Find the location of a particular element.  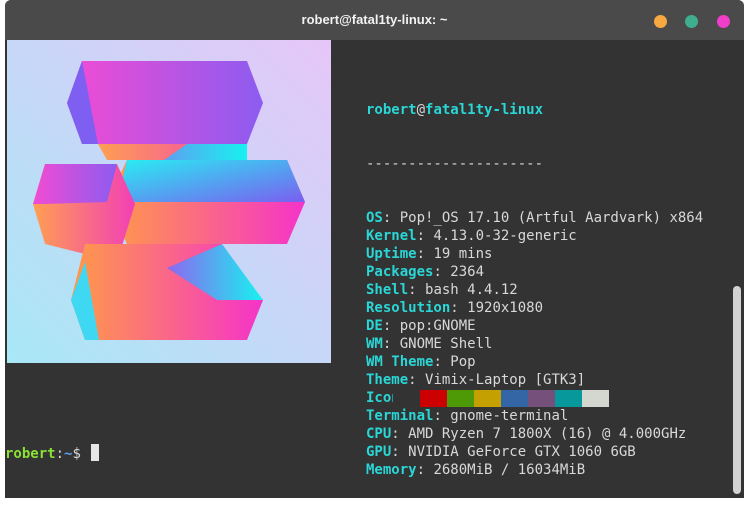

info-row: CPU: AMD Ryzen 7 1800X (16) @ 4.000GHz is located at coordinates (534, 434).